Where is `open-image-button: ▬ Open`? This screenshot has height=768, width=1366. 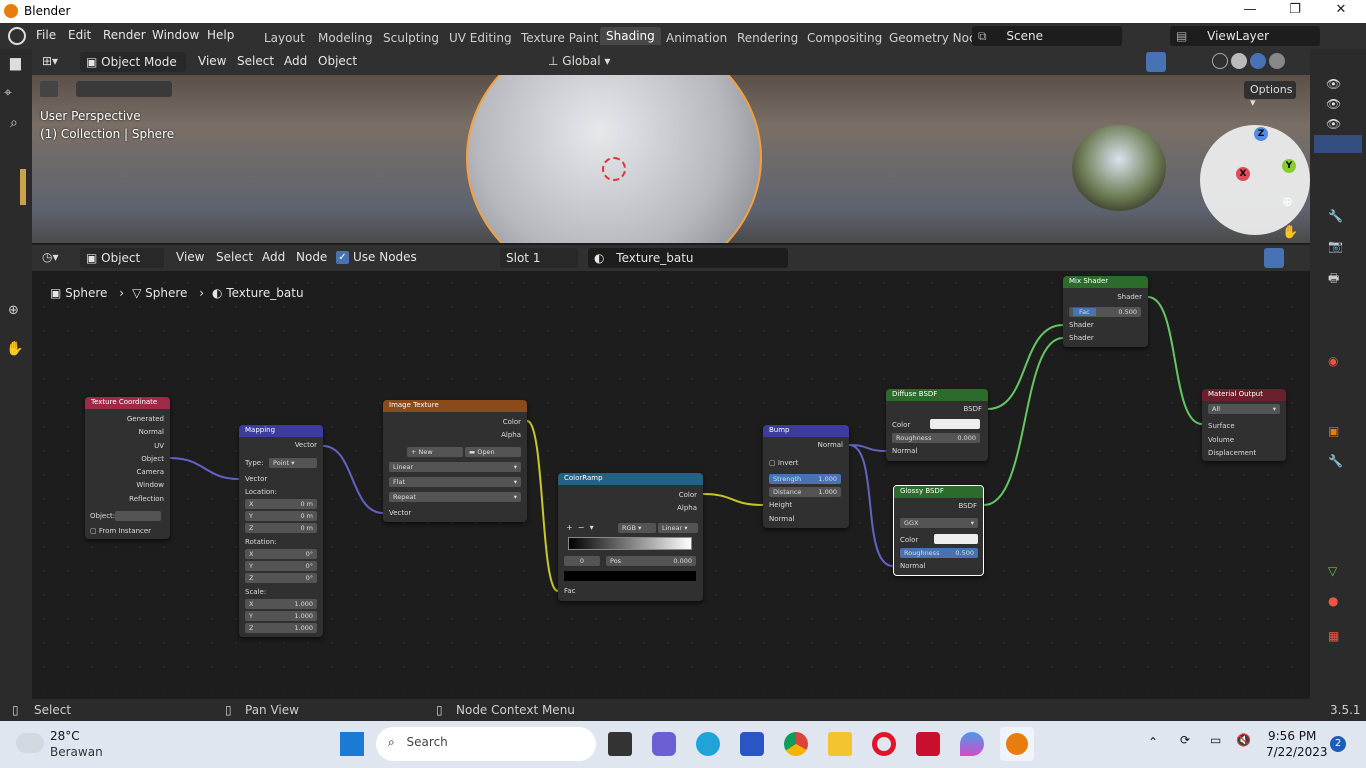 open-image-button: ▬ Open is located at coordinates (493, 452).